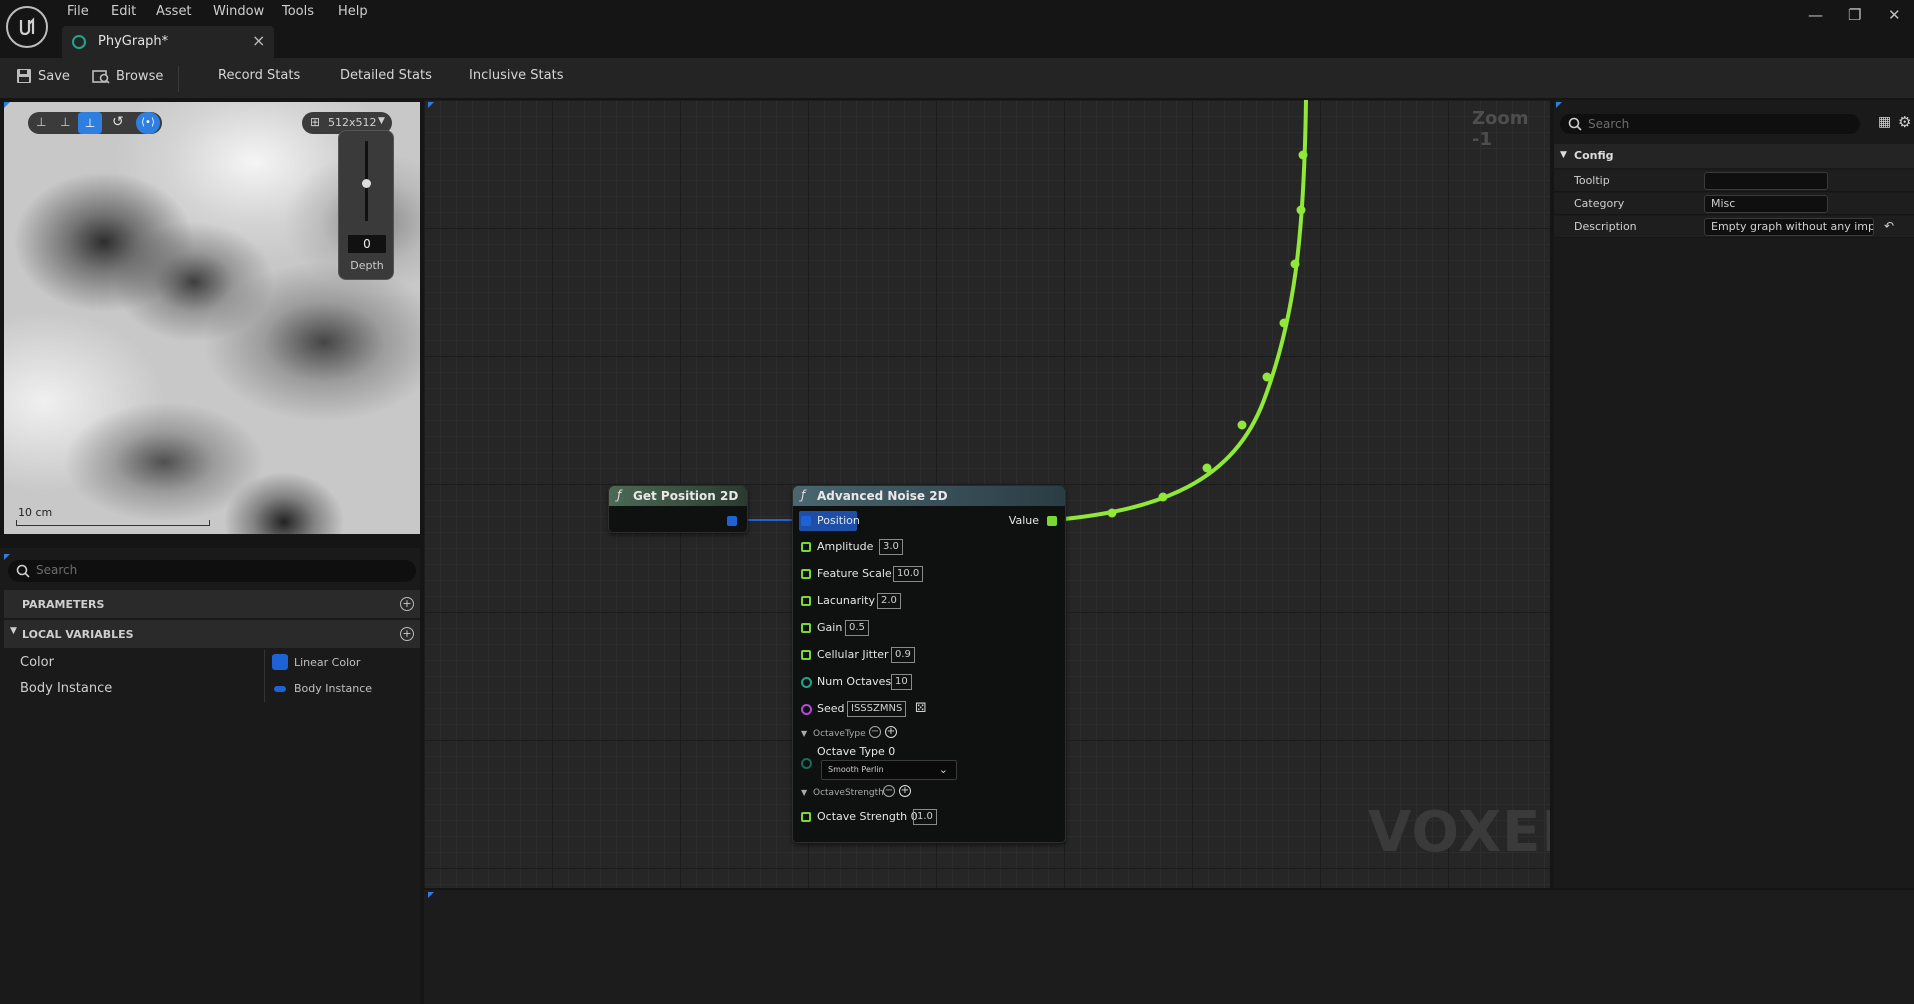 The image size is (1914, 1004). I want to click on depth-slider-handle, so click(366, 183).